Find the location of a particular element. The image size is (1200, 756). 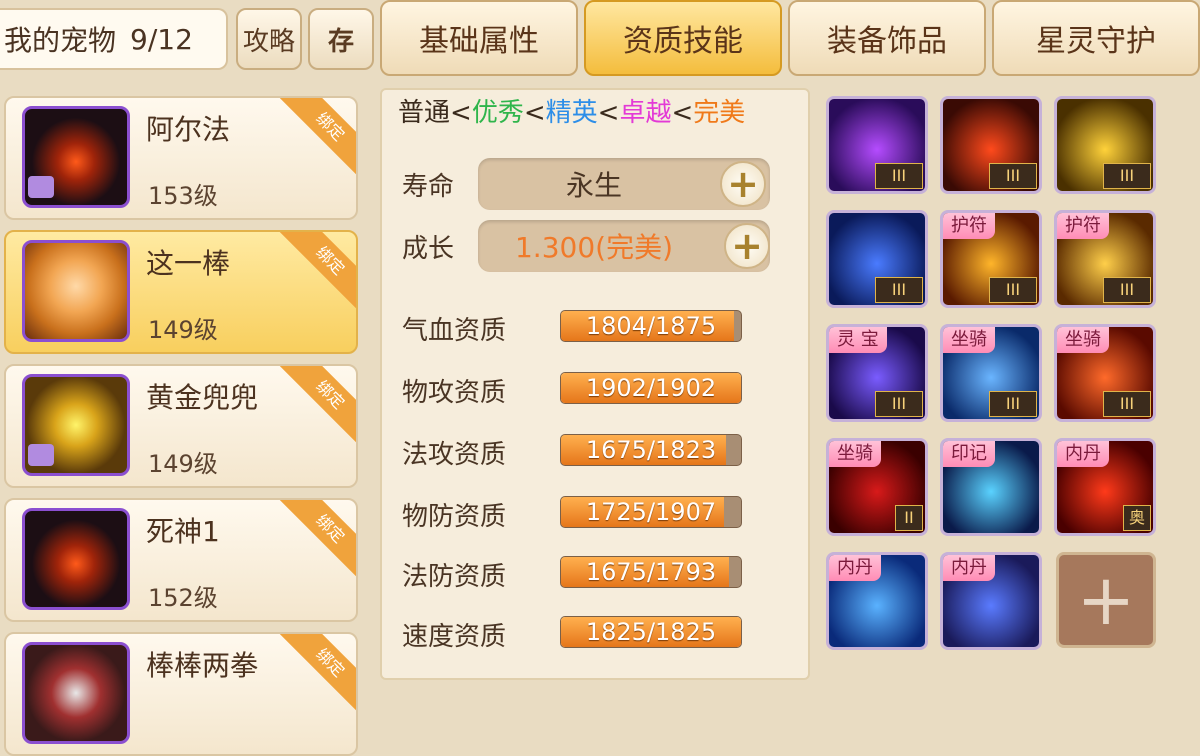

sun-burst-icon: 护符 III is located at coordinates (1105, 259).